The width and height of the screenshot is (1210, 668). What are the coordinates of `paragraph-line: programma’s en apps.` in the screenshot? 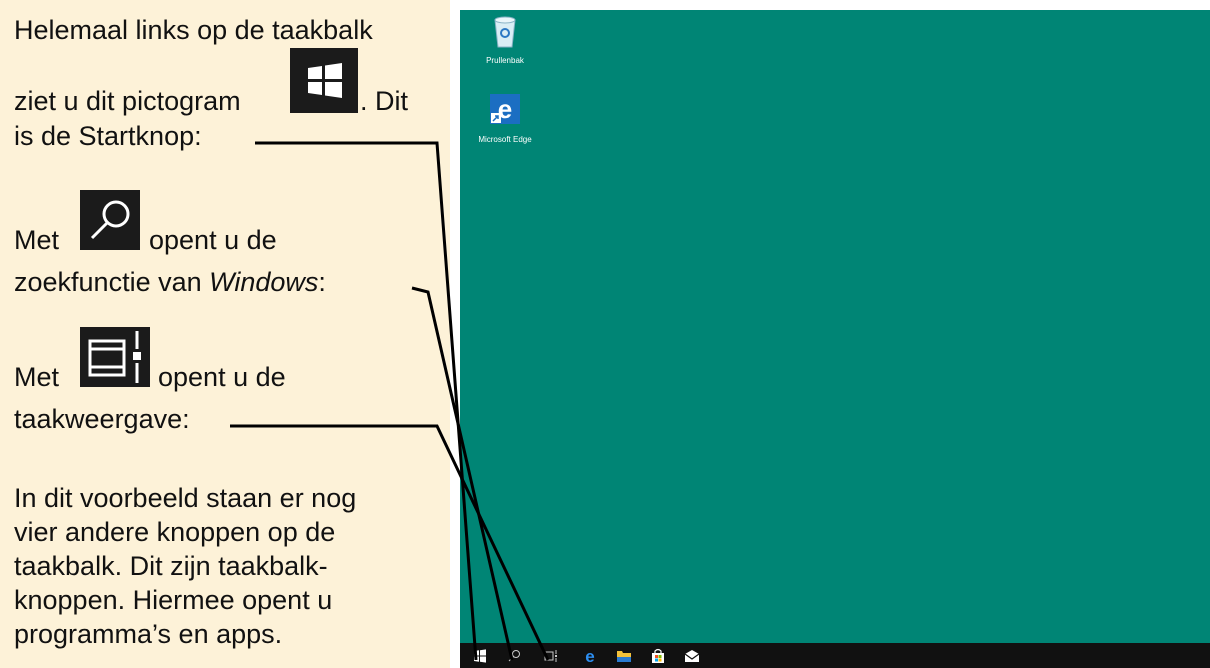 It's located at (148, 634).